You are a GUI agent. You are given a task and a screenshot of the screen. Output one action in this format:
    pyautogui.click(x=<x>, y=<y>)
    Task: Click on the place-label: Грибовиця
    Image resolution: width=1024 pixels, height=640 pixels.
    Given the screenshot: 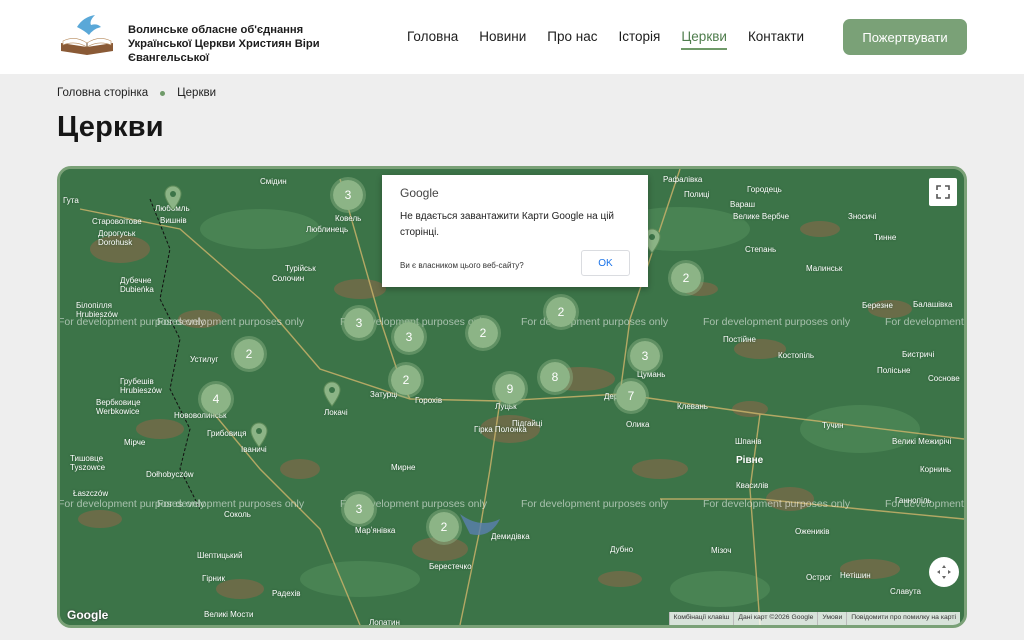 What is the action you would take?
    pyautogui.click(x=227, y=433)
    